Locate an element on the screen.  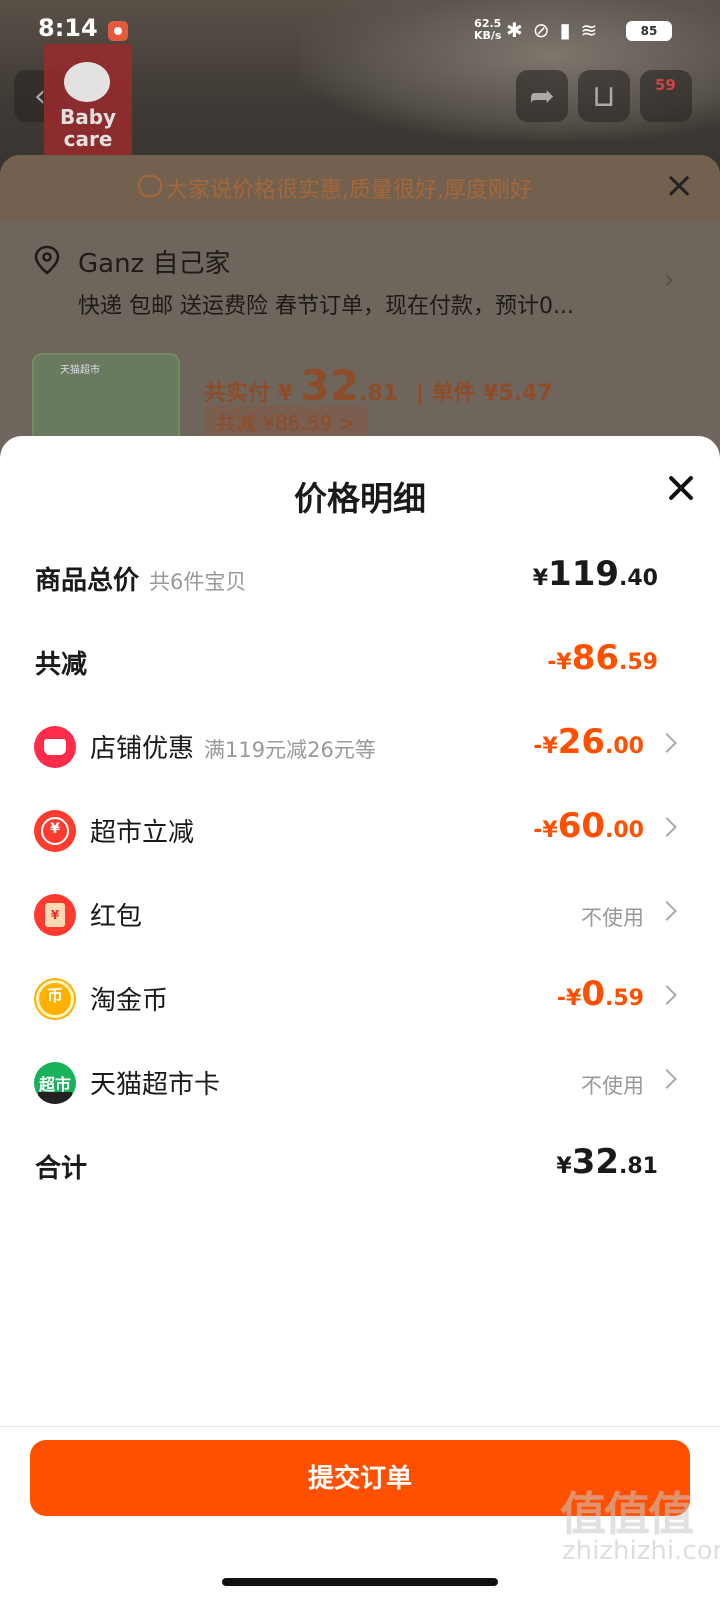
network-speed-unit: KB/s is located at coordinates (488, 35).